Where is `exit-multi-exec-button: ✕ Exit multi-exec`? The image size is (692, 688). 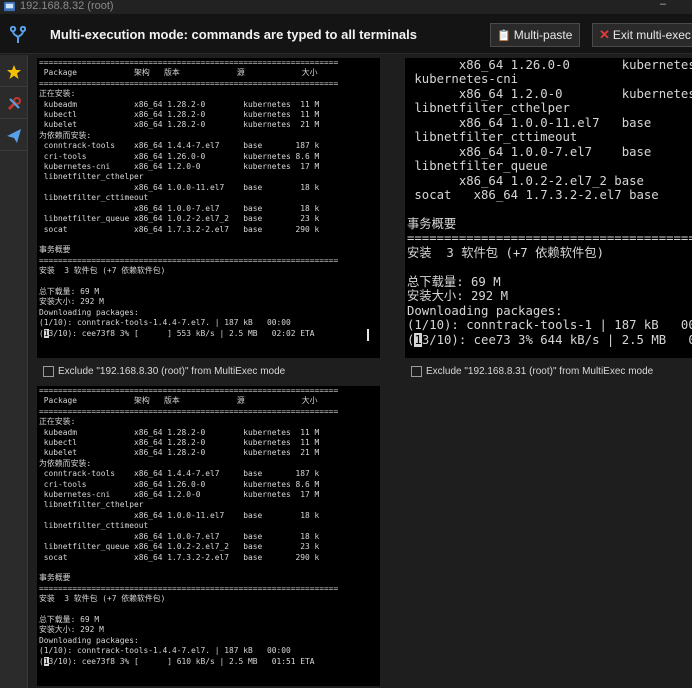
exit-multi-exec-button: ✕ Exit multi-exec is located at coordinates (642, 35).